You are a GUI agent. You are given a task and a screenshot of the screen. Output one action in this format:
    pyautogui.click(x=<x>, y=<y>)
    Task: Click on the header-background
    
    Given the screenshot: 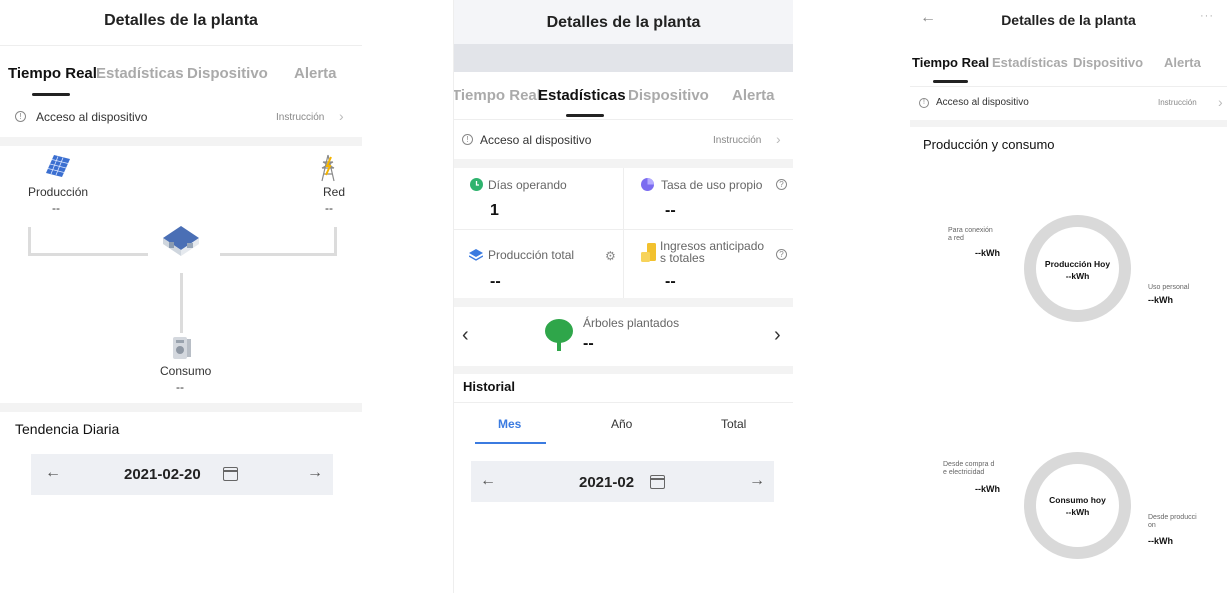 What is the action you would take?
    pyautogui.click(x=623, y=36)
    